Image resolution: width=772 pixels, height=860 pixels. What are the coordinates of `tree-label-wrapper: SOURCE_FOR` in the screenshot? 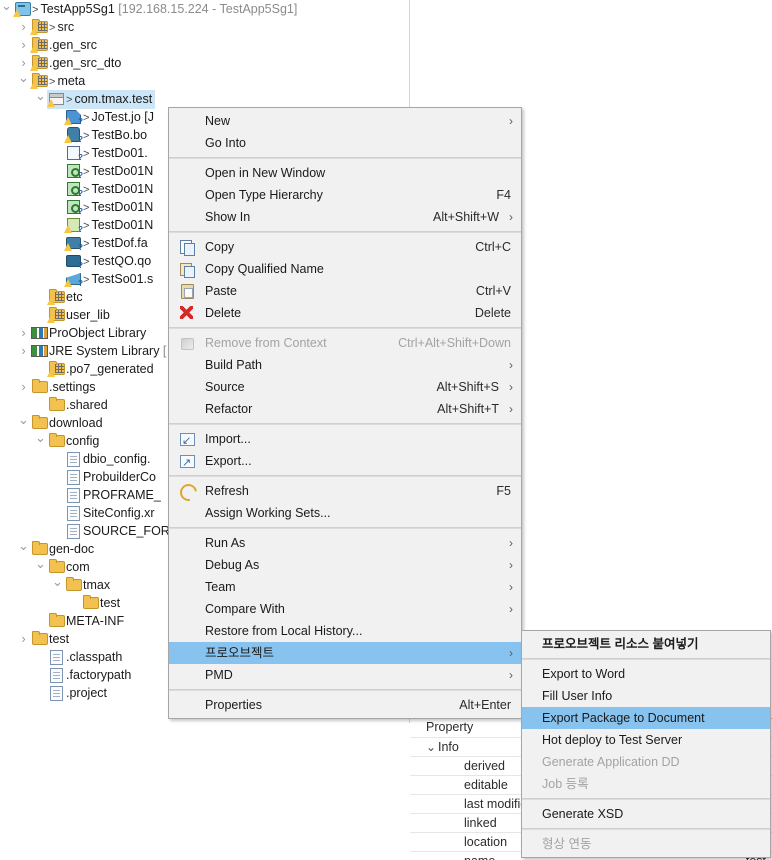 It's located at (118, 531).